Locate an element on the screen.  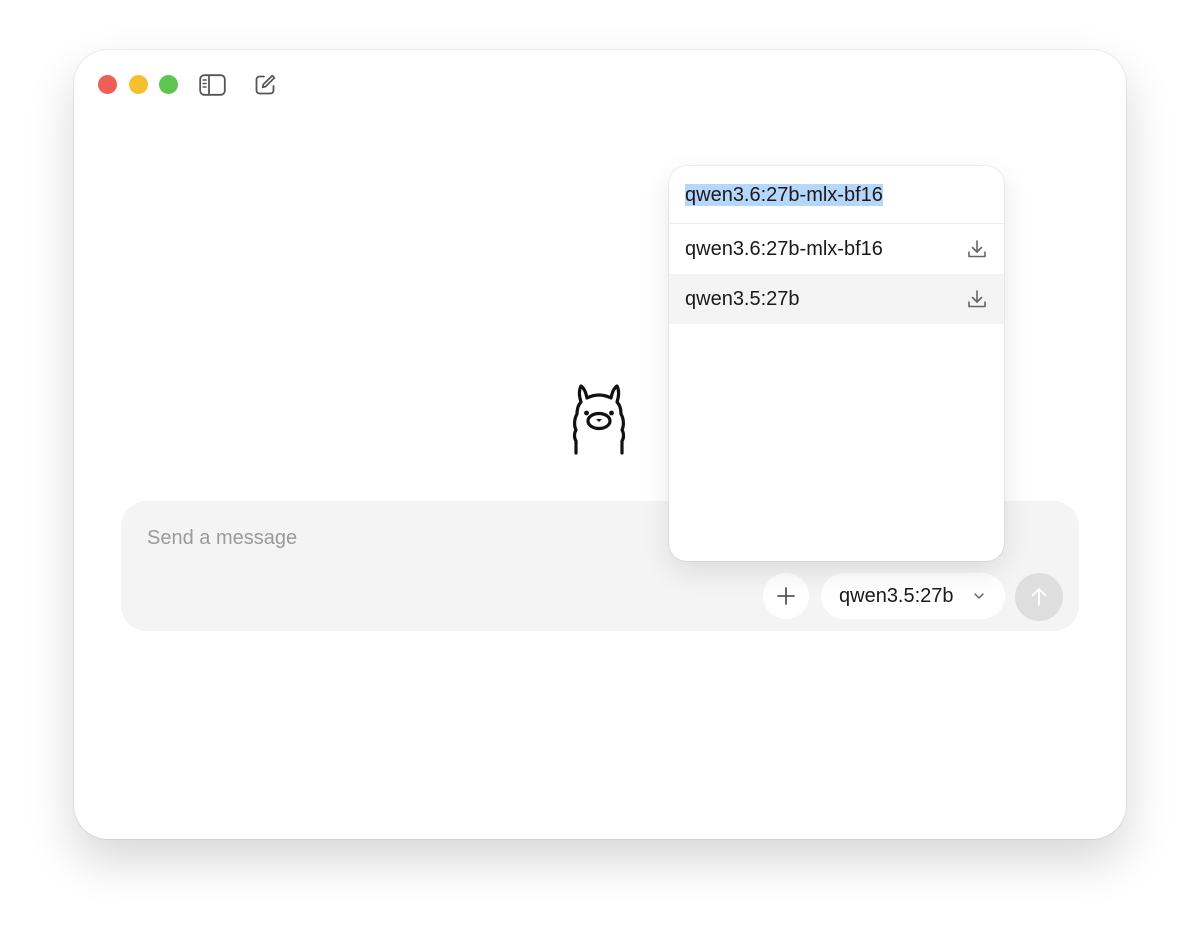
model-search-selected-text: qwen3.6:27b-mlx-bf16 is located at coordinates (784, 195).